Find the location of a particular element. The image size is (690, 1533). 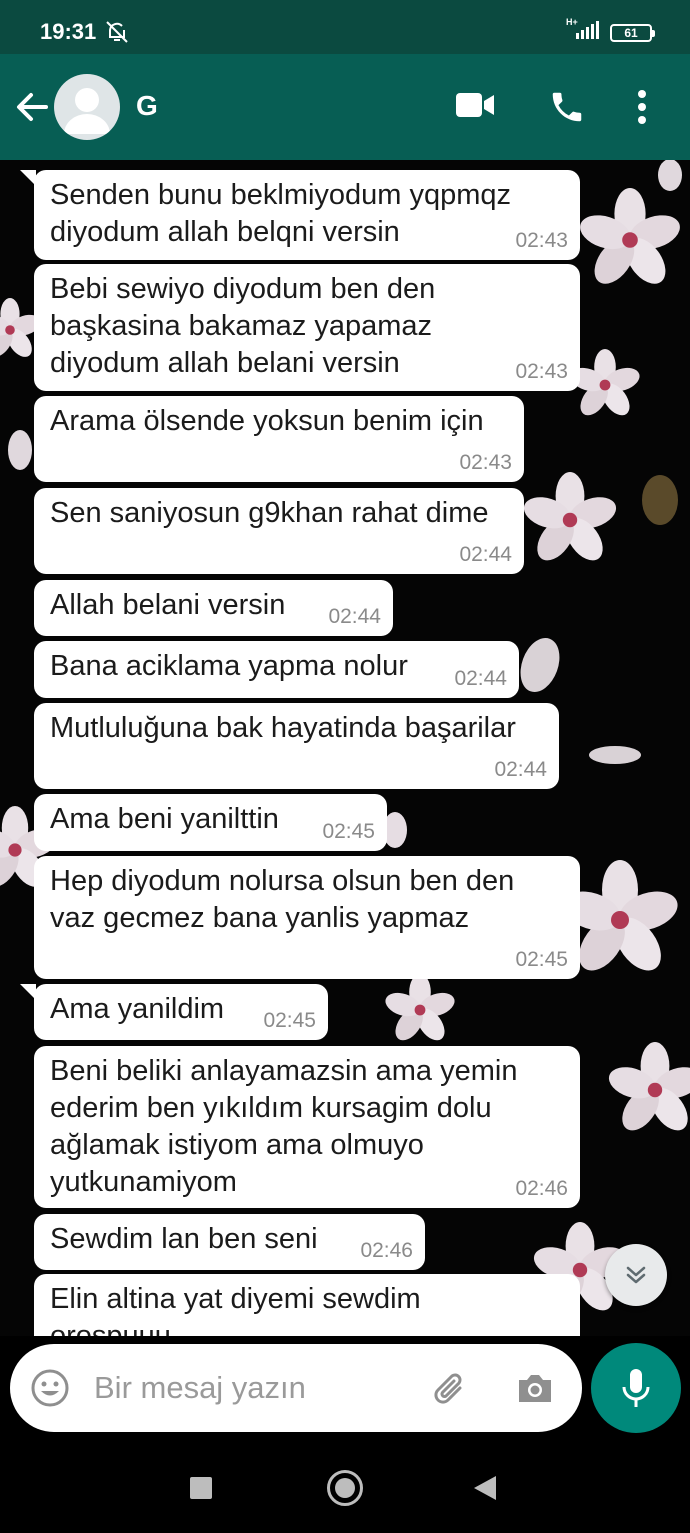

message-bubble: Sen saniyosun g9khan rahat dime 02:44 is located at coordinates (279, 531).